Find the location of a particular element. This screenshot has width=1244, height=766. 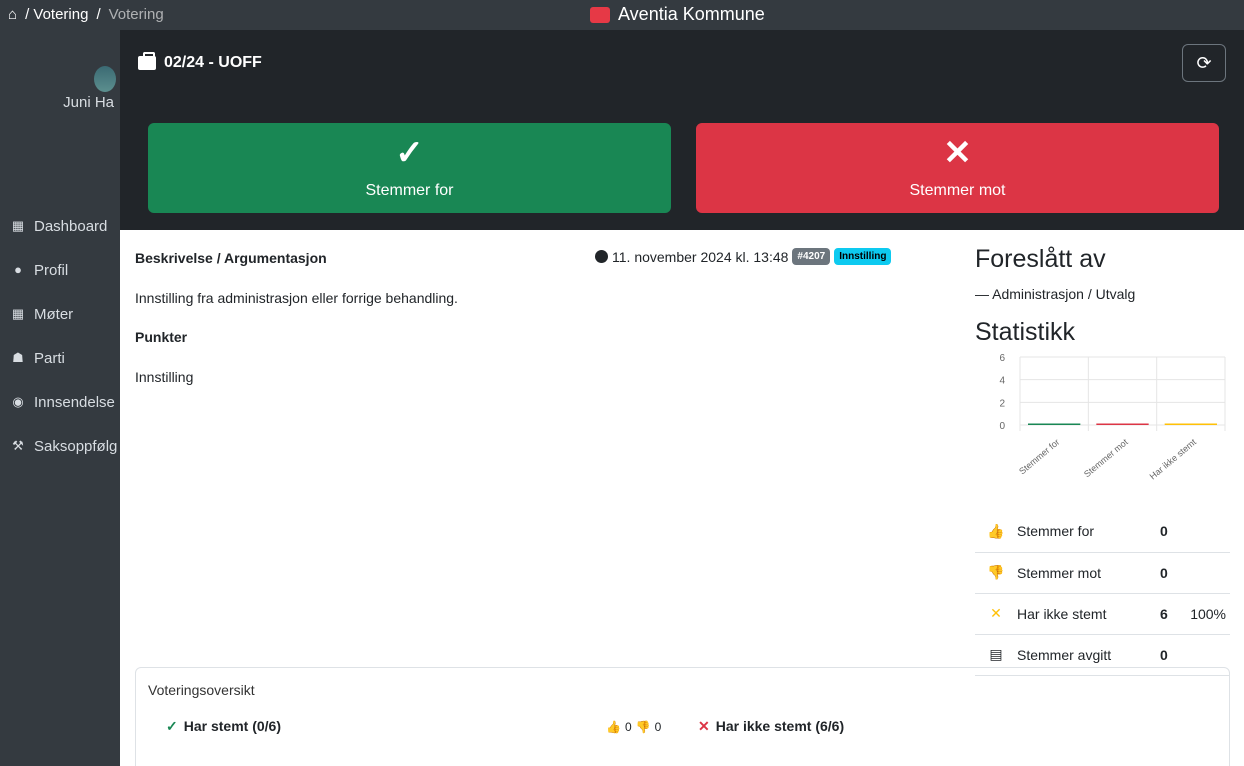

user-panel: Juni Ha is located at coordinates (60, 88).